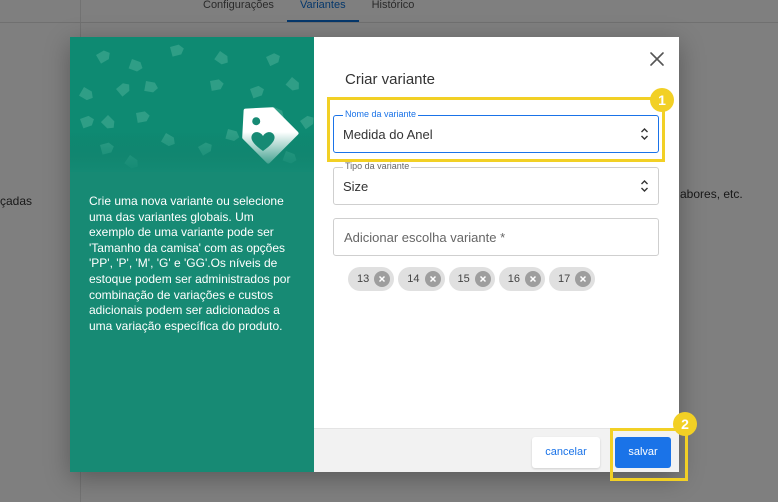 This screenshot has height=502, width=778. What do you see at coordinates (662, 100) in the screenshot?
I see `step-badge-1: 1` at bounding box center [662, 100].